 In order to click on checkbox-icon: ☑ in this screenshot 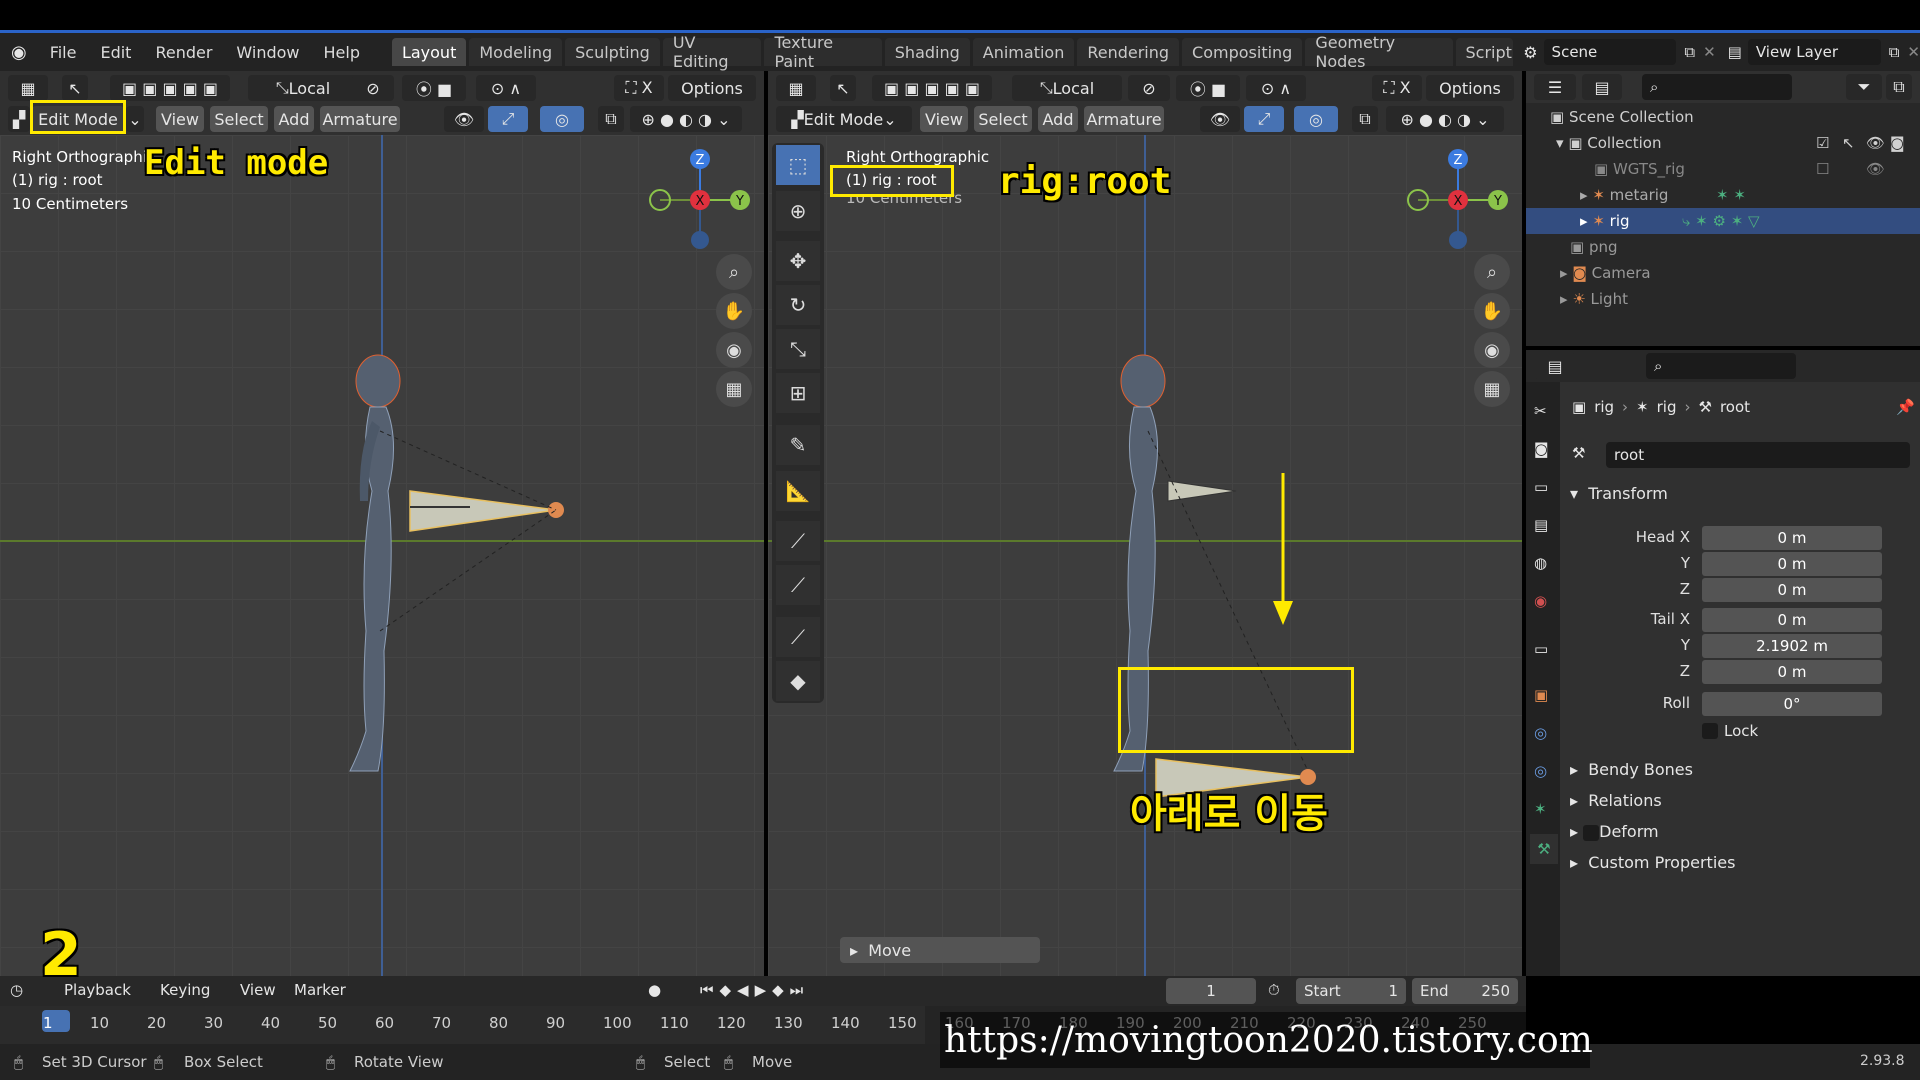, I will do `click(1822, 143)`.